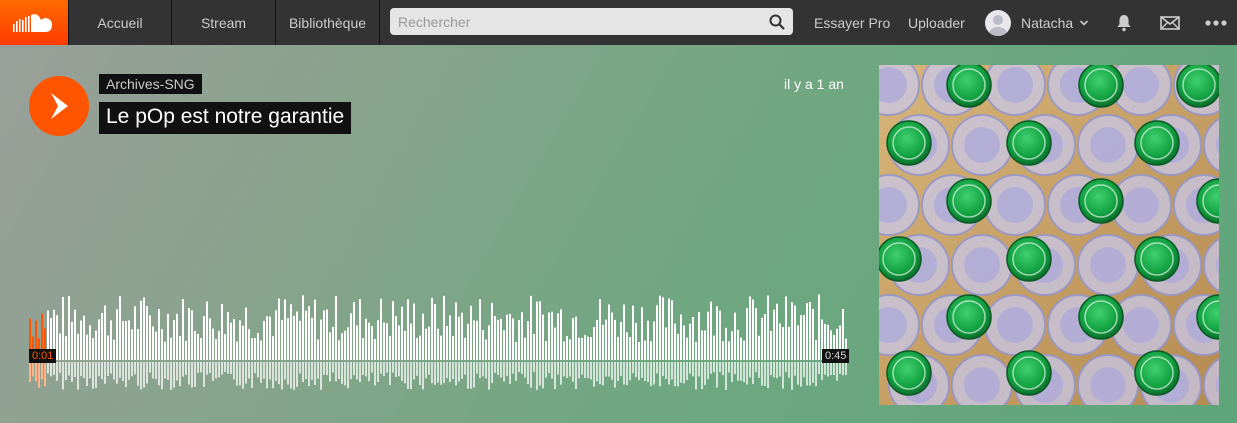  I want to click on nav-home: Accueil, so click(120, 22).